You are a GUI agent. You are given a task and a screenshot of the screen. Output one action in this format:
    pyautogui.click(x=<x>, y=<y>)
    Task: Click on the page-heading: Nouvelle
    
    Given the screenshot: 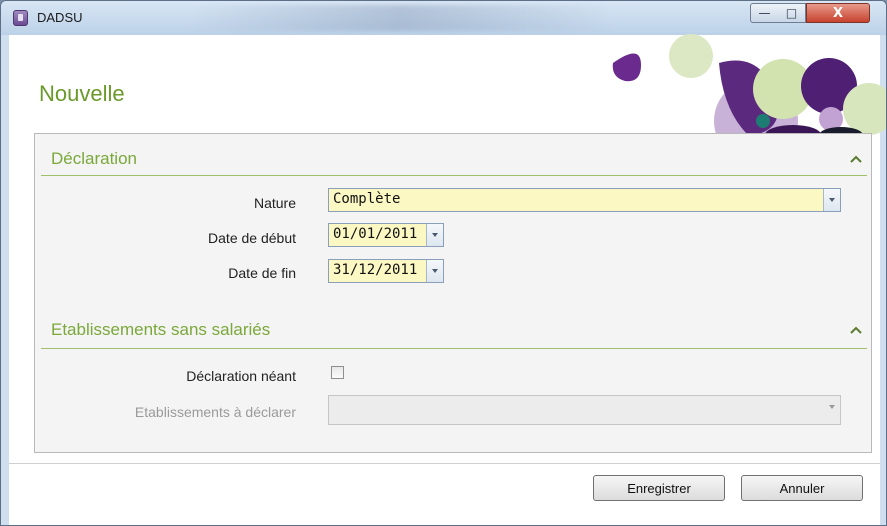 What is the action you would take?
    pyautogui.click(x=82, y=93)
    